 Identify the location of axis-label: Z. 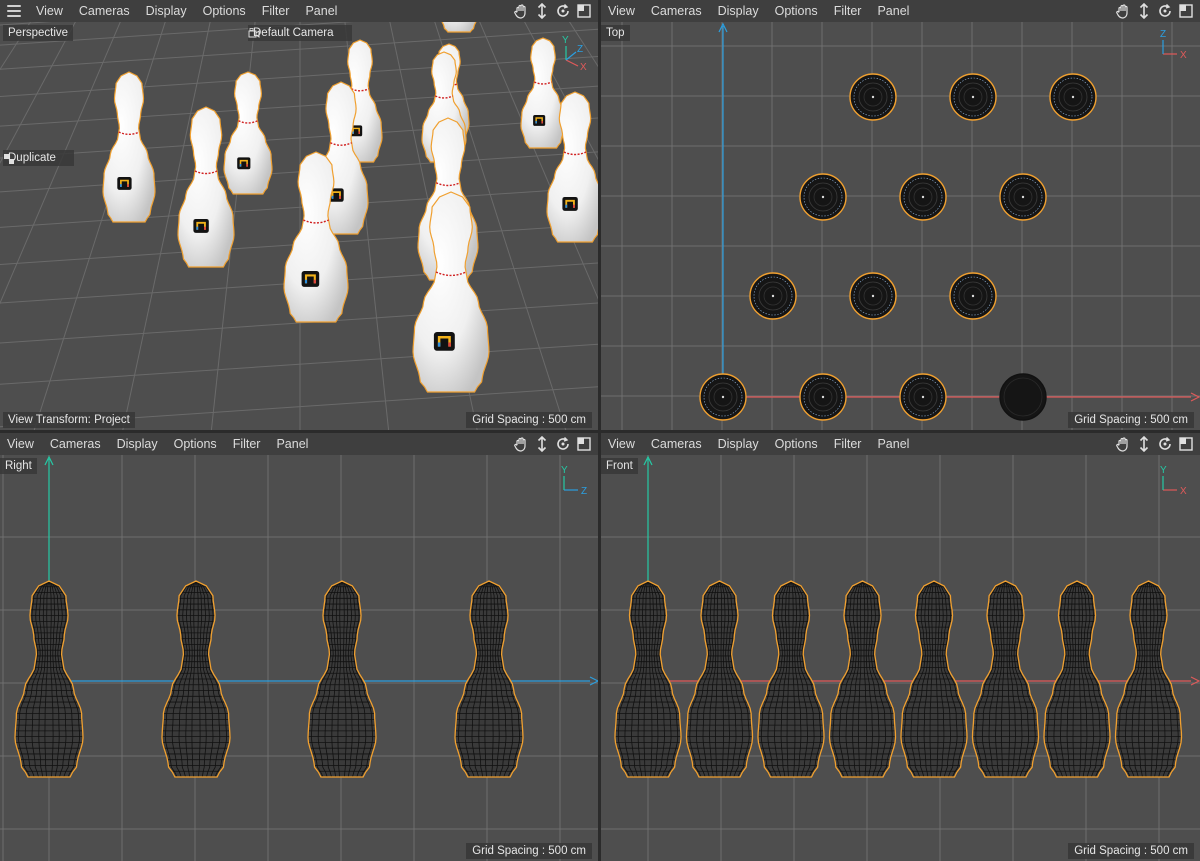
(584, 491).